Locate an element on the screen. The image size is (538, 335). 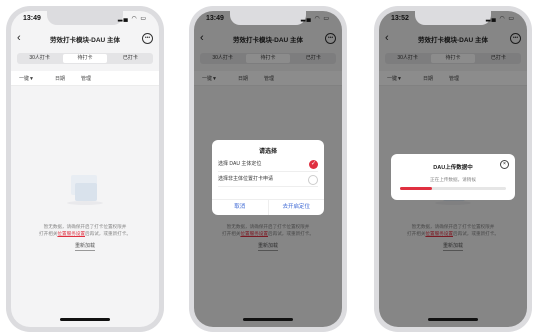
filter-bar: 一键▼ 日期 管理 is located at coordinates (85, 78).